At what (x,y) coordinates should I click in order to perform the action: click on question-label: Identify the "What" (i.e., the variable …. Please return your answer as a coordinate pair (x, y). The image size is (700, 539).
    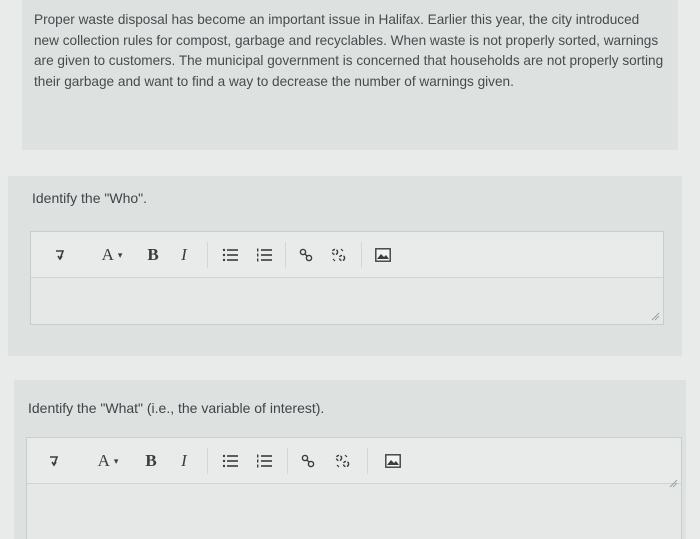
    Looking at the image, I should click on (176, 408).